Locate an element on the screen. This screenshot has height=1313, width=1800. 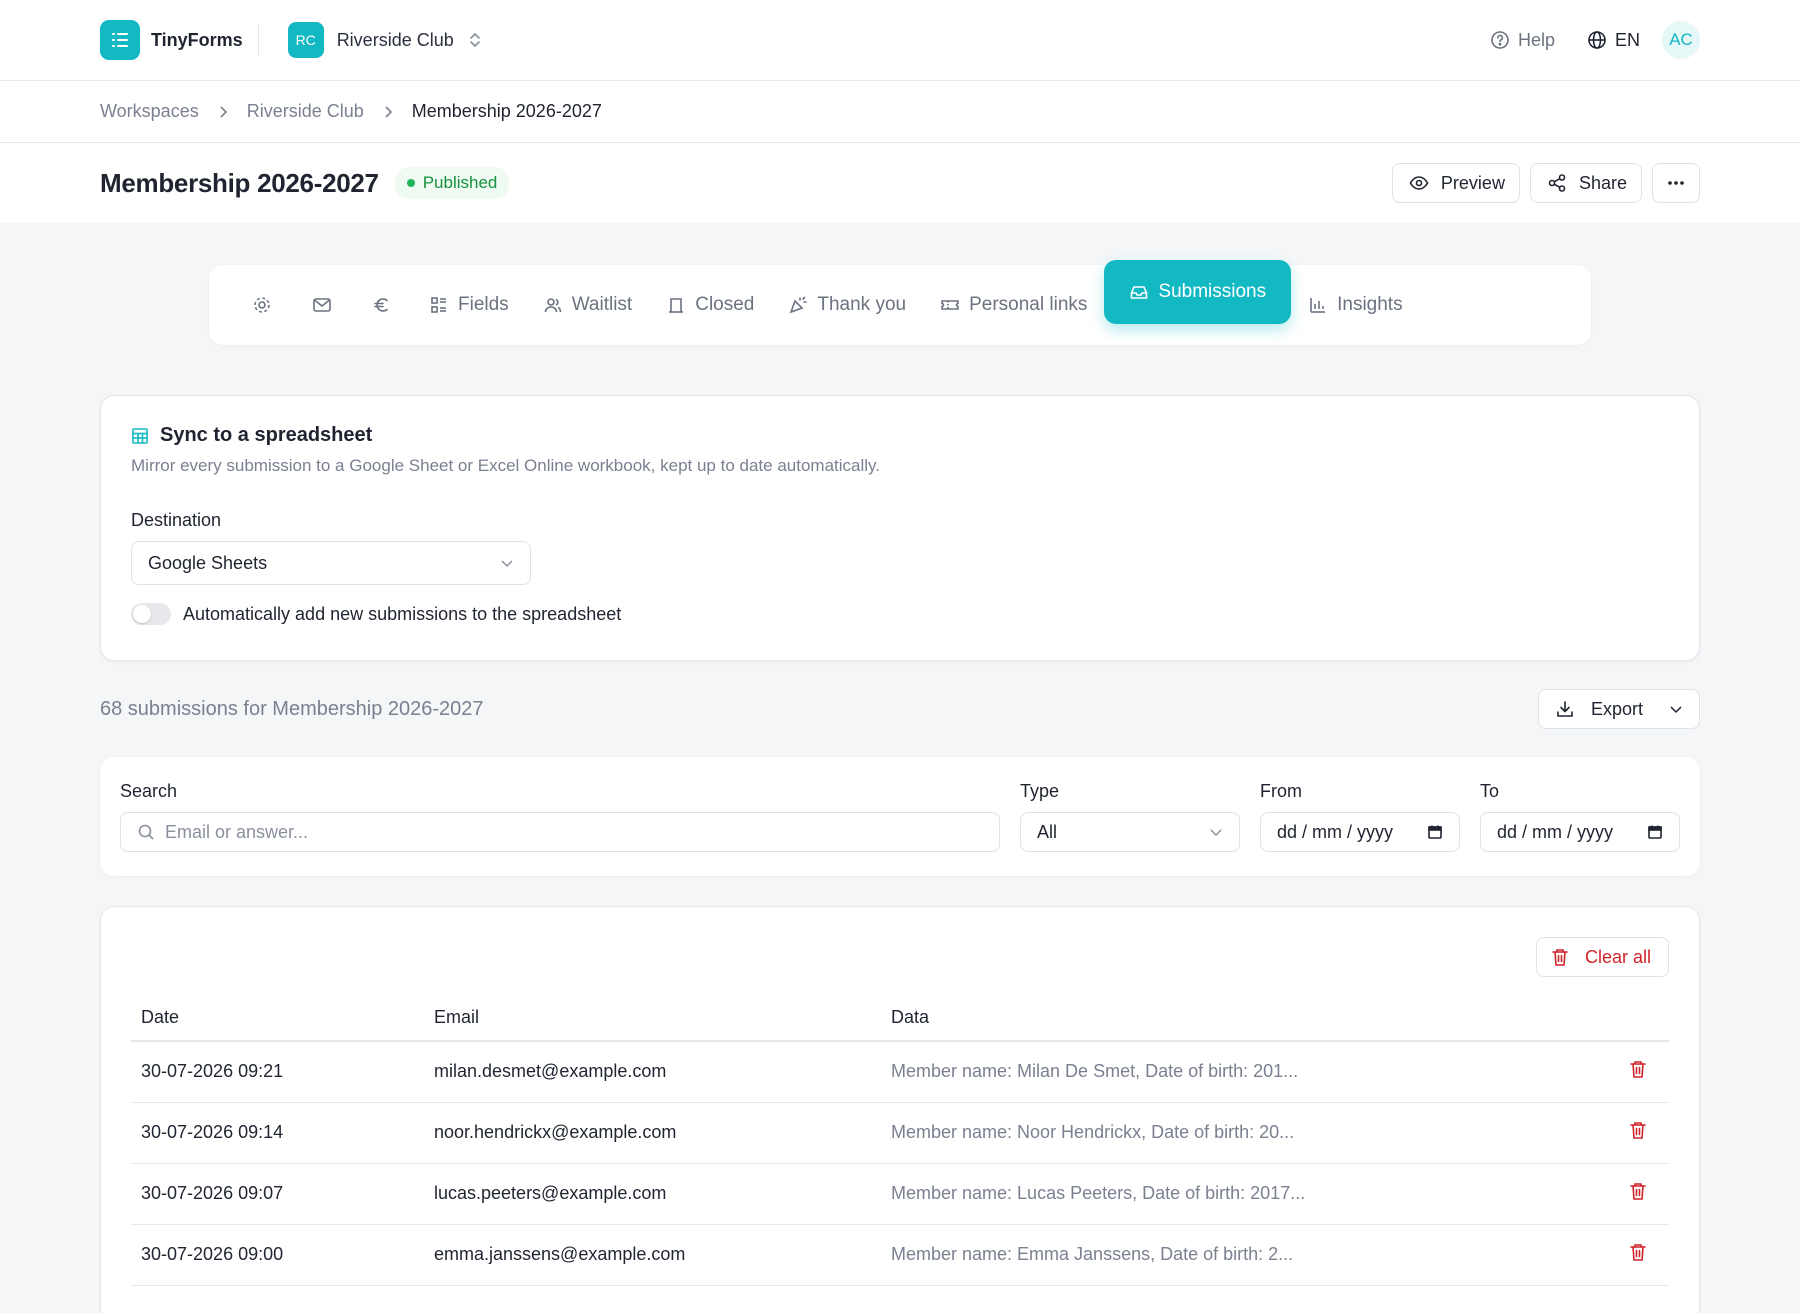
auto-add-toggle is located at coordinates (151, 614).